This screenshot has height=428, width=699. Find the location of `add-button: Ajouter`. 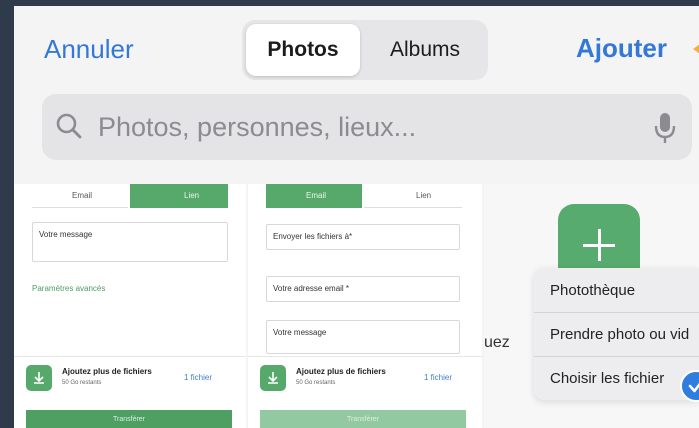

add-button: Ajouter is located at coordinates (621, 48).